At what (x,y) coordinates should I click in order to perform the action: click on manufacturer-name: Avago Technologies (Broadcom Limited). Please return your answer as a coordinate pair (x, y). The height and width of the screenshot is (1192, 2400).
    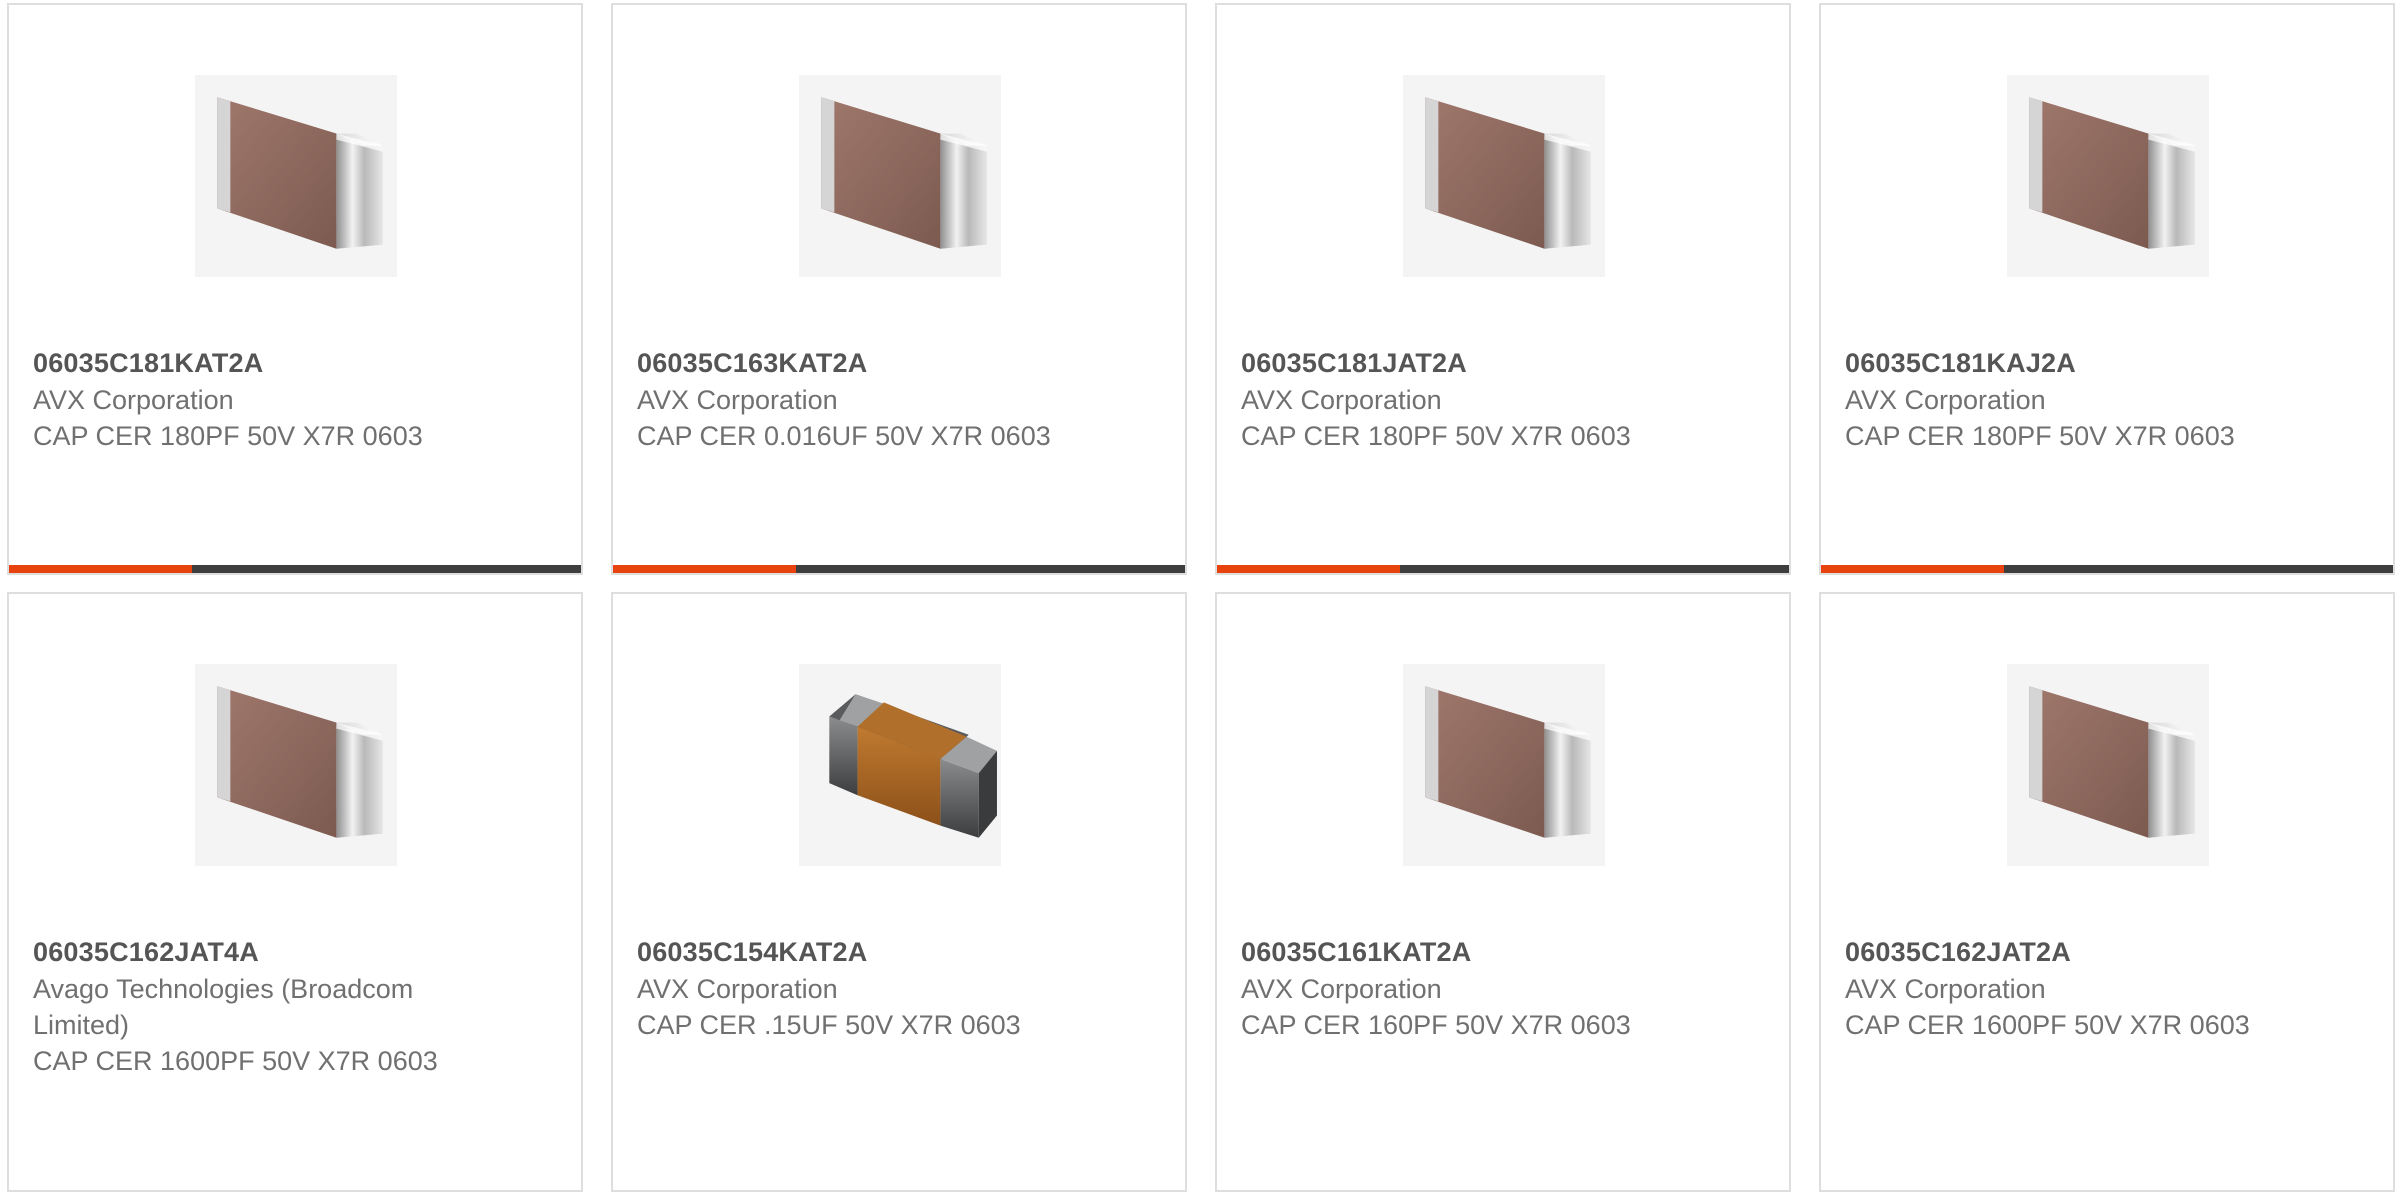
    Looking at the image, I should click on (223, 1007).